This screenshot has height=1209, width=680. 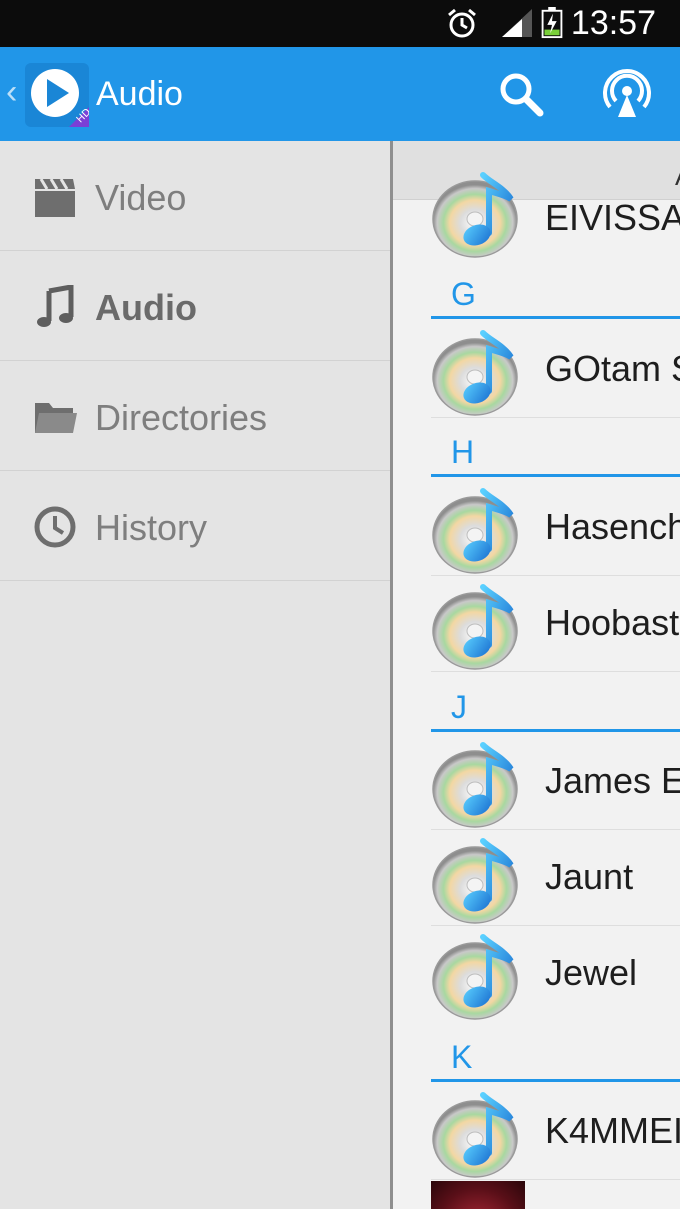 What do you see at coordinates (612, 622) in the screenshot?
I see `list-item-title: Hoobast` at bounding box center [612, 622].